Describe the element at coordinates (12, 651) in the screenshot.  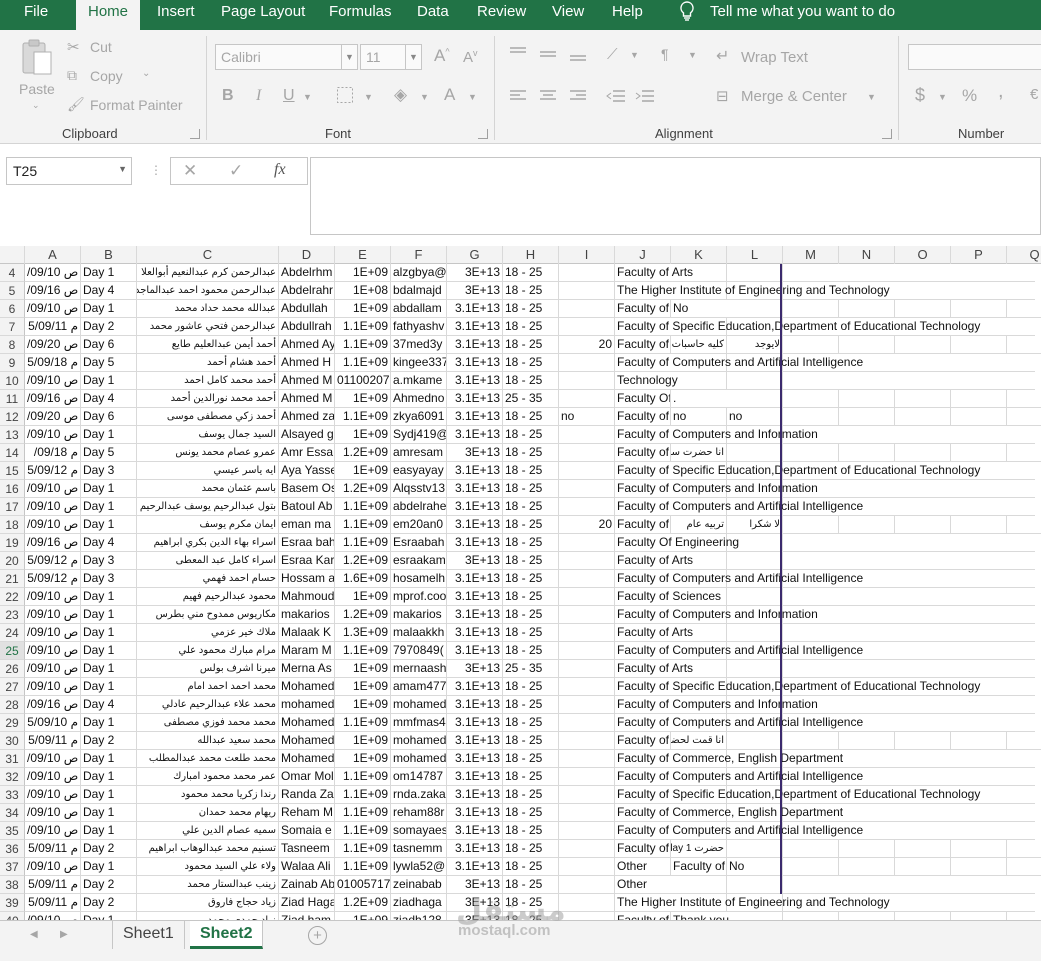
I see `row-header: 25` at that location.